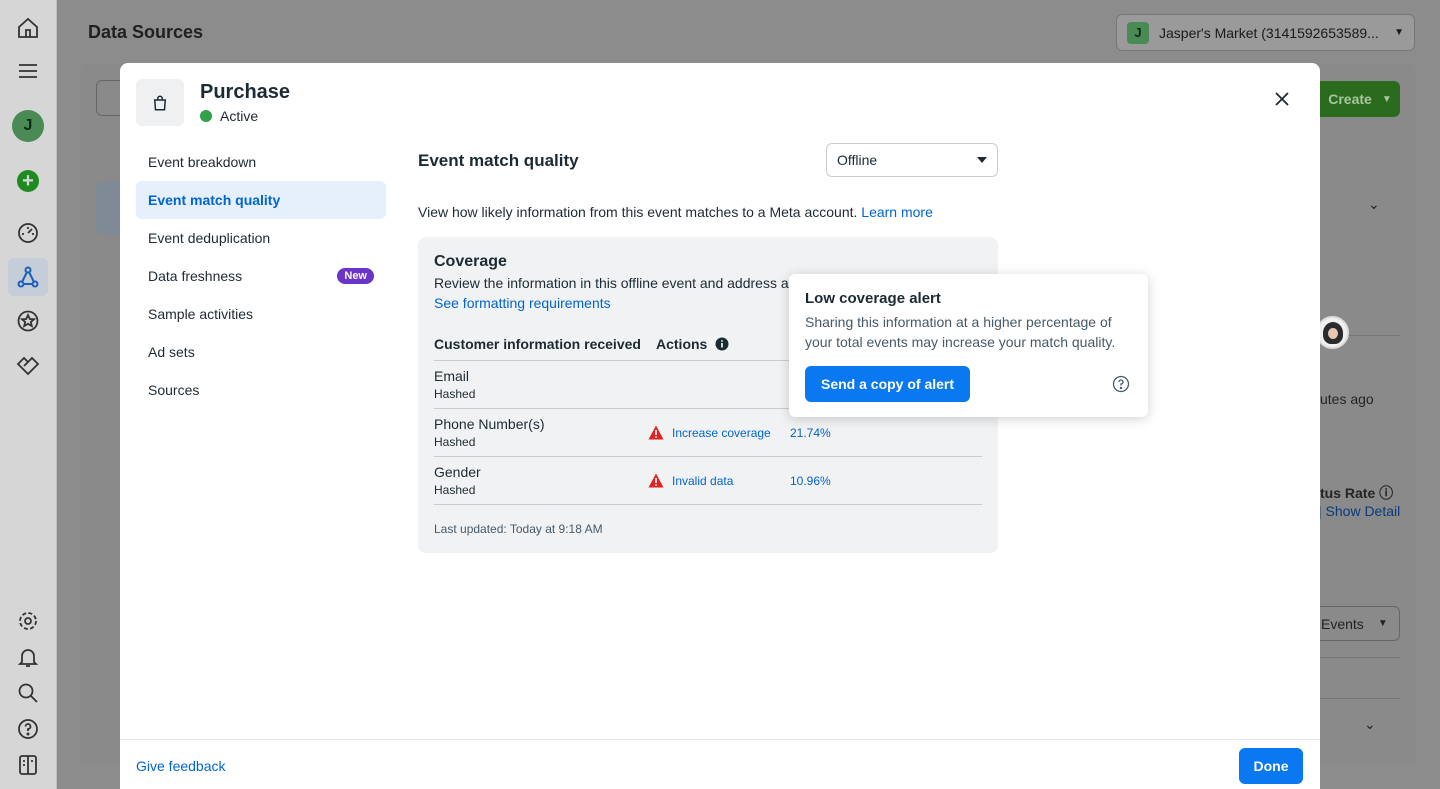 Image resolution: width=1440 pixels, height=789 pixels. I want to click on send-alert-copy-button: Send a copy of alert, so click(888, 384).